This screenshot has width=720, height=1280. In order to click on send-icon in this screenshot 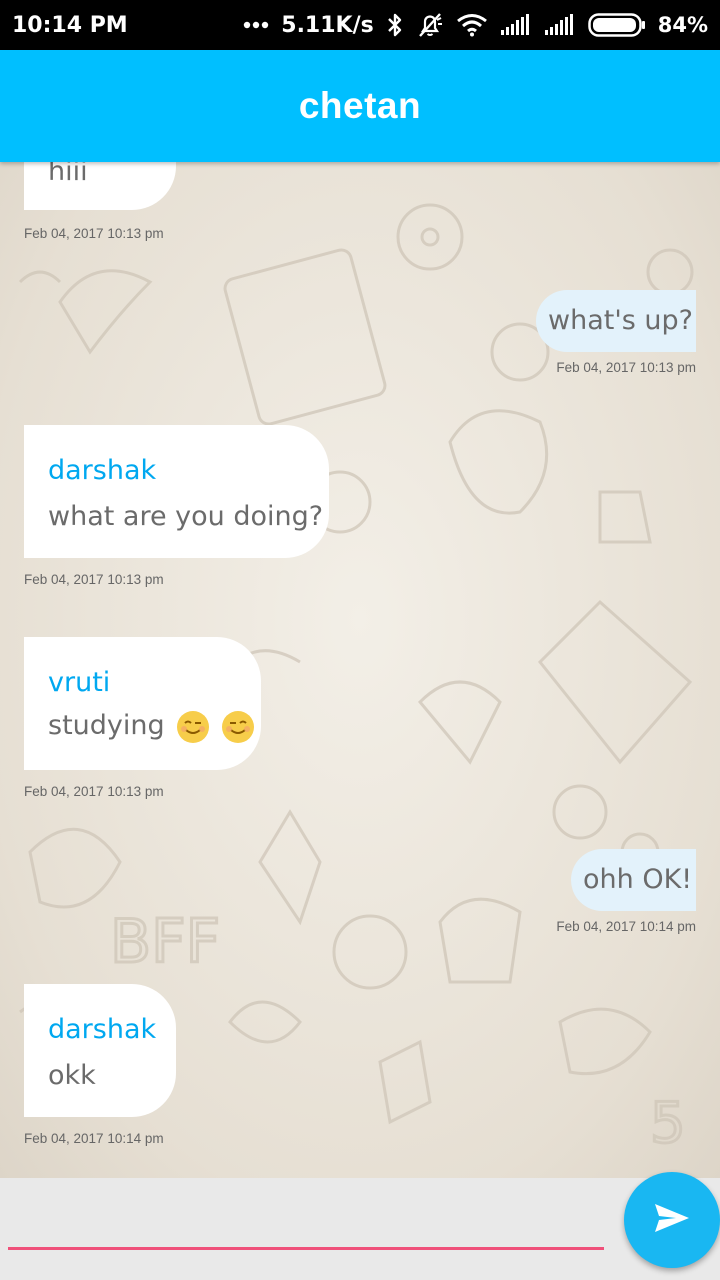, I will do `click(672, 1220)`.